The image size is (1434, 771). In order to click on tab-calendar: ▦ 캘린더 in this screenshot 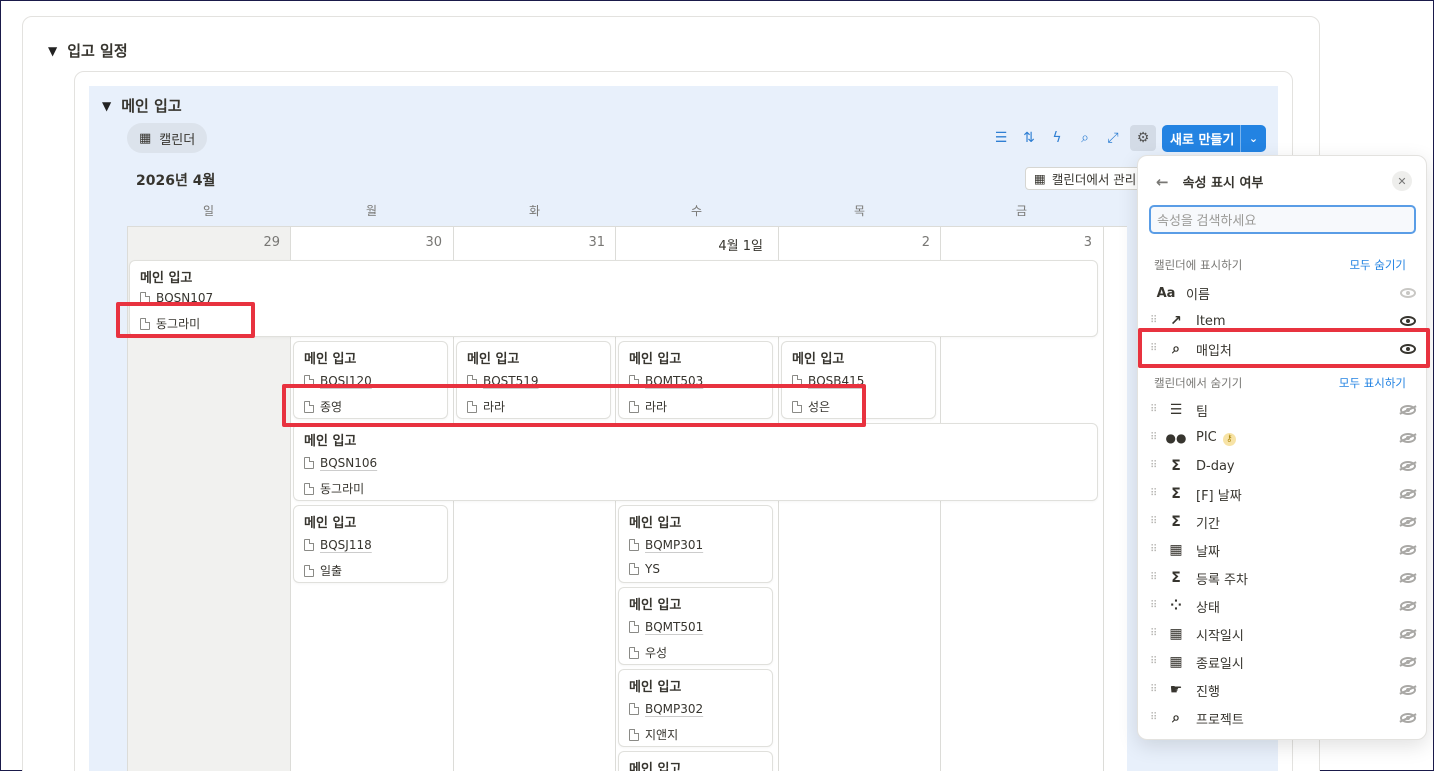, I will do `click(167, 138)`.